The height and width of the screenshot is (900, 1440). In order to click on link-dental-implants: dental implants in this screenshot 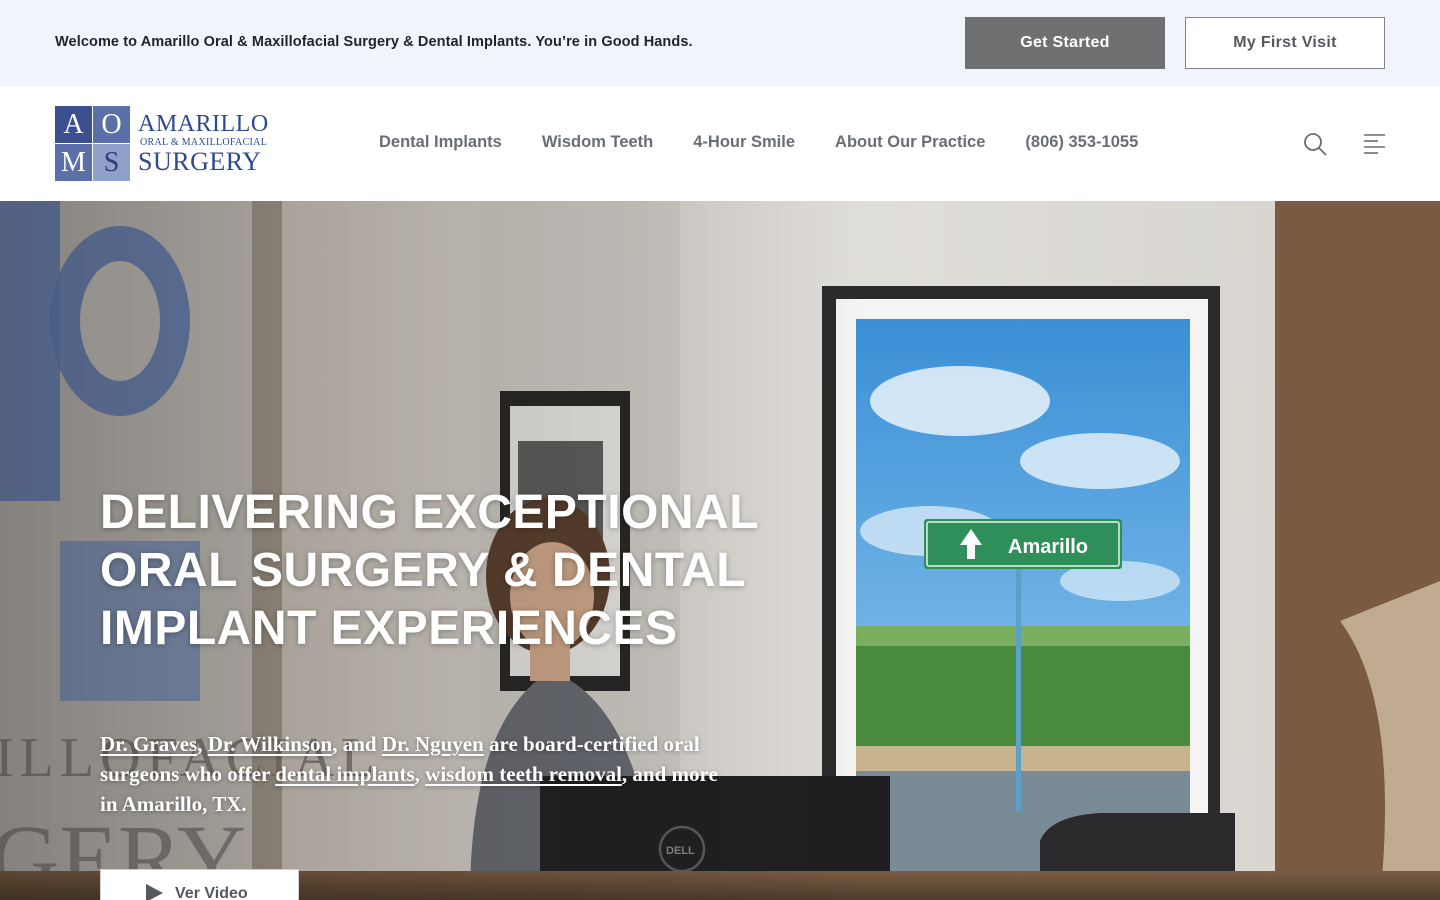, I will do `click(344, 774)`.